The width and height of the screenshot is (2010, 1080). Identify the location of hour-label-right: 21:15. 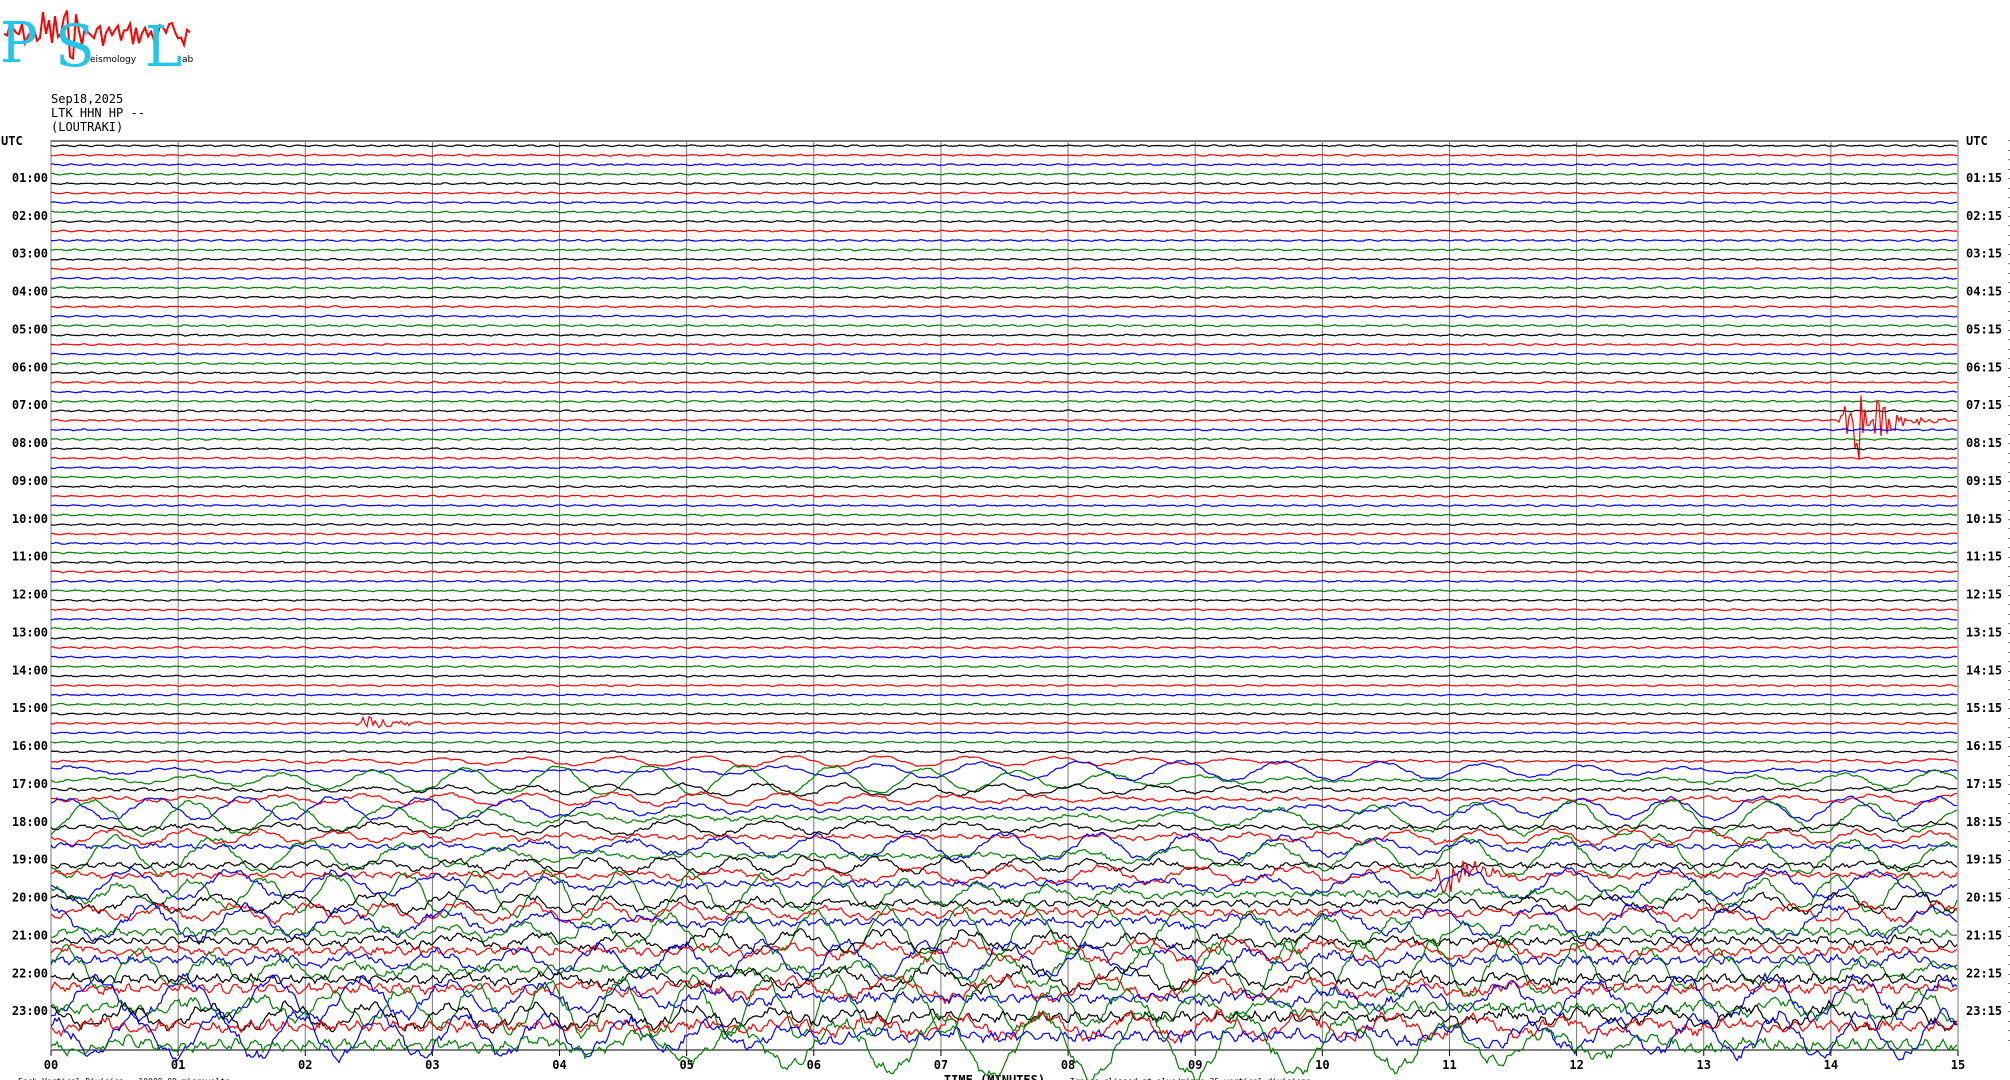
(1984, 935).